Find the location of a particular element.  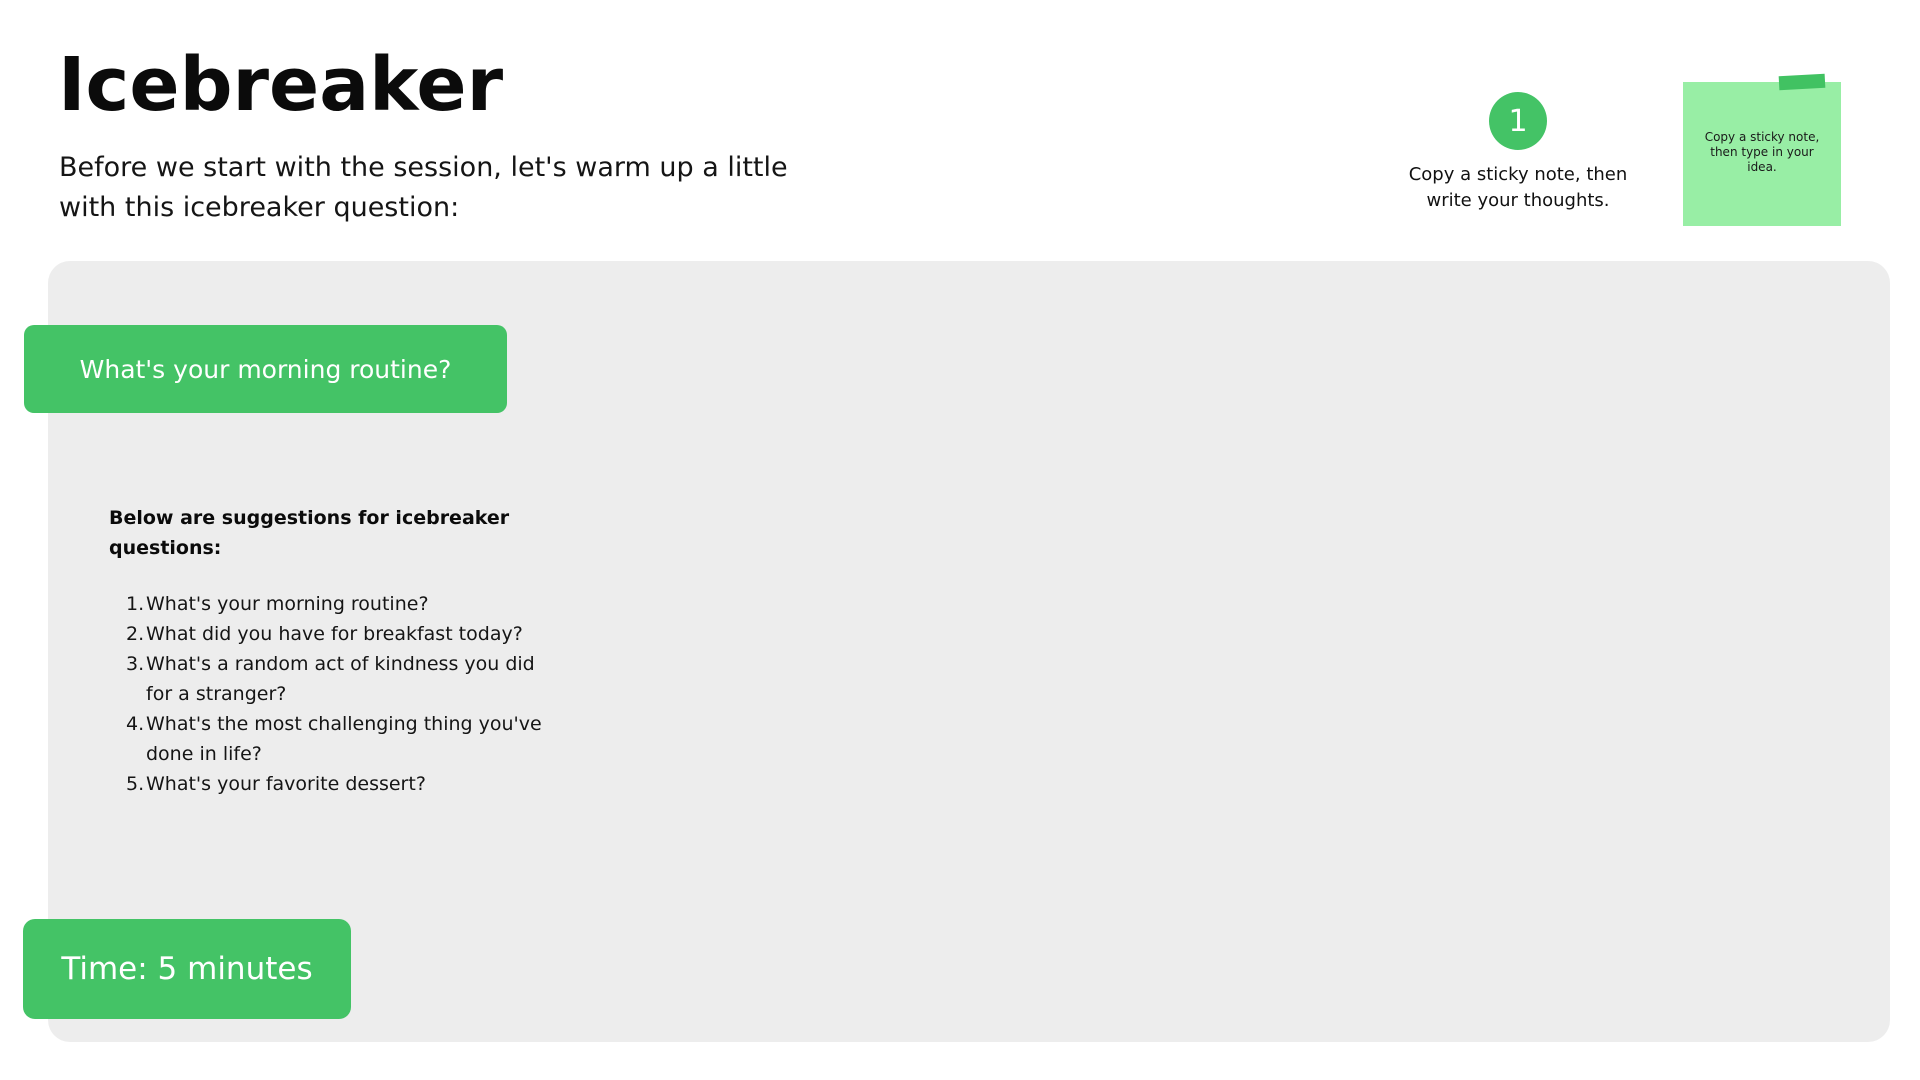

list-item: 1. What's your morning routine? is located at coordinates (346, 604).